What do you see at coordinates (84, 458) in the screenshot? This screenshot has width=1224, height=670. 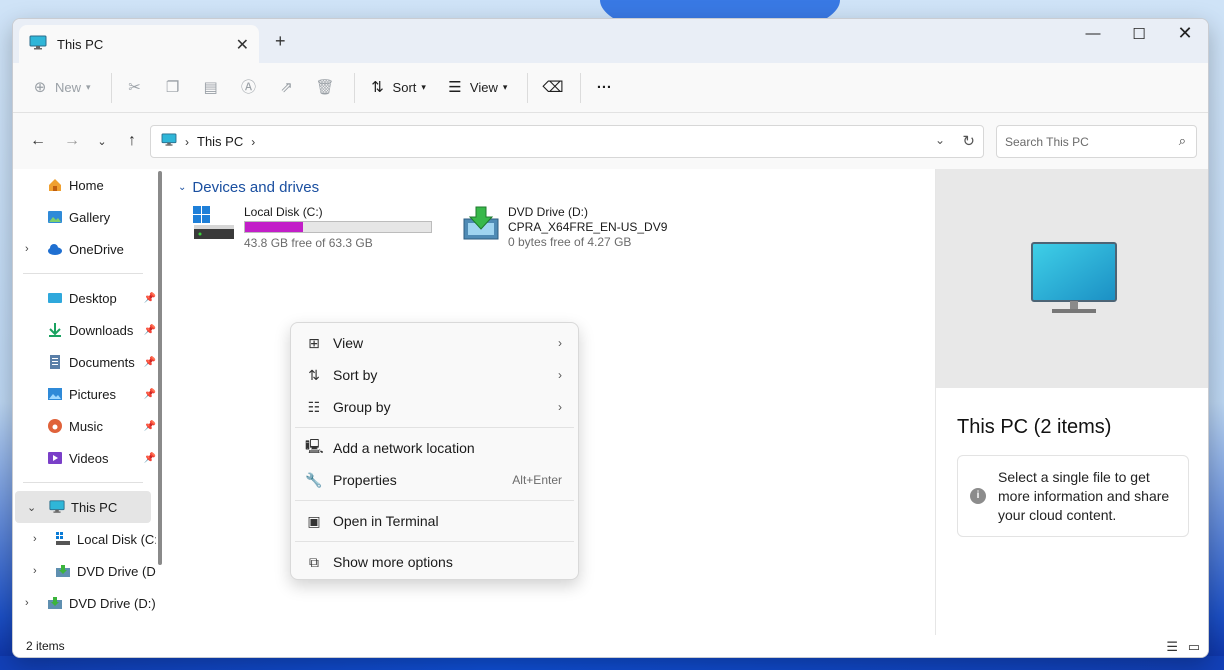 I see `sidebar-item-videos: Videos 📌` at bounding box center [84, 458].